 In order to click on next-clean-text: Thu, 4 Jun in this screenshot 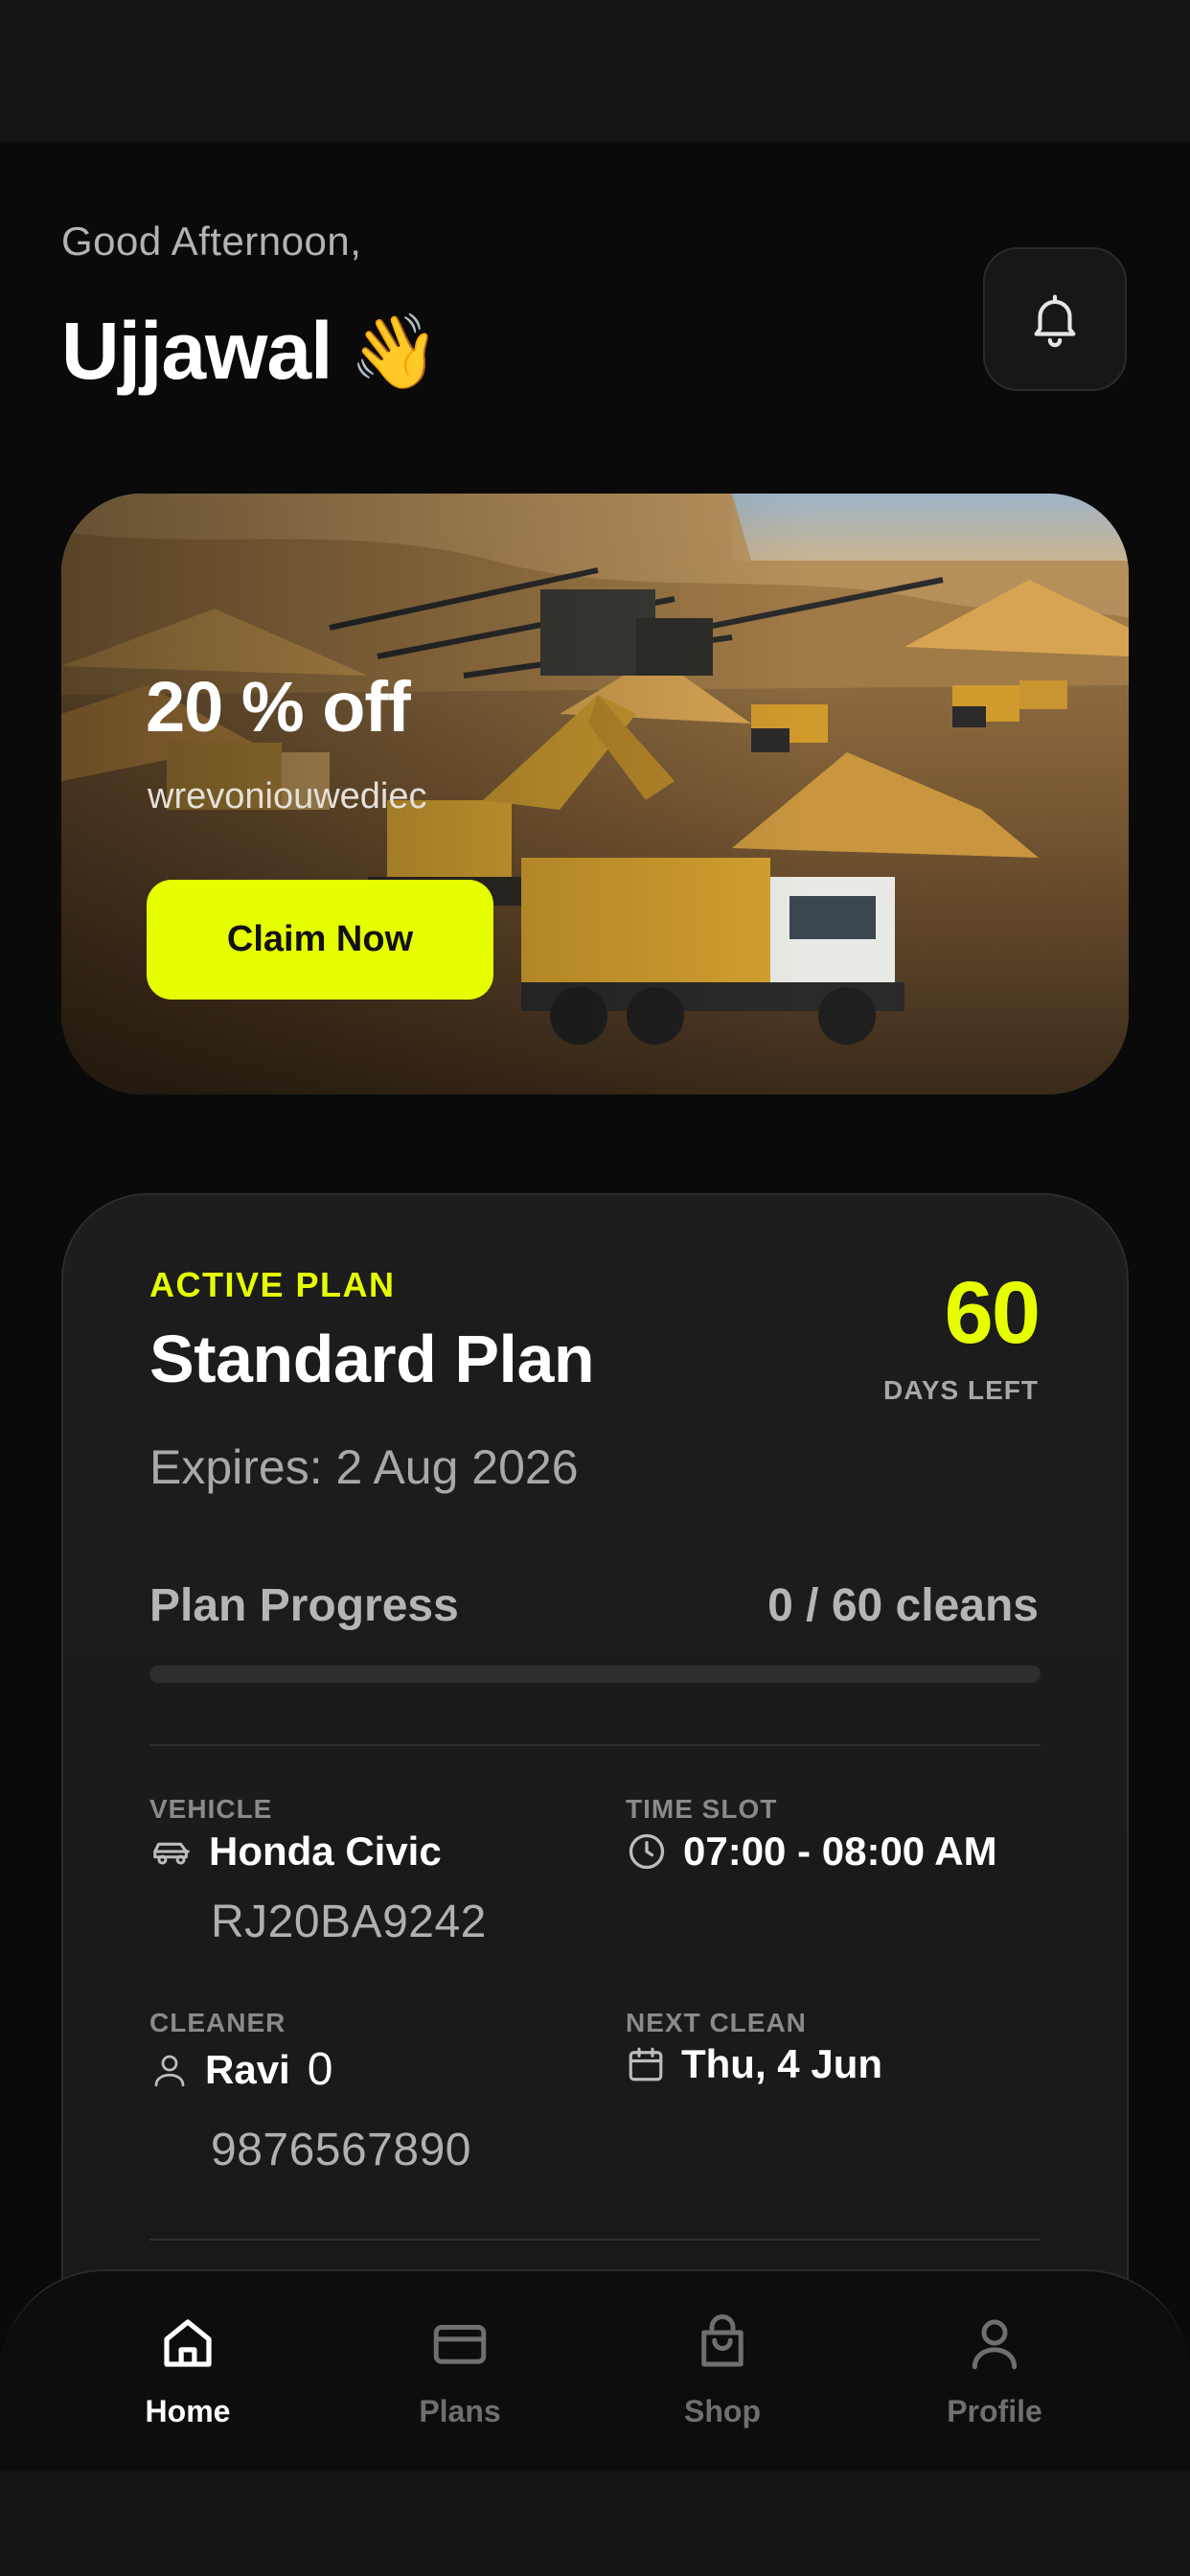, I will do `click(781, 2064)`.